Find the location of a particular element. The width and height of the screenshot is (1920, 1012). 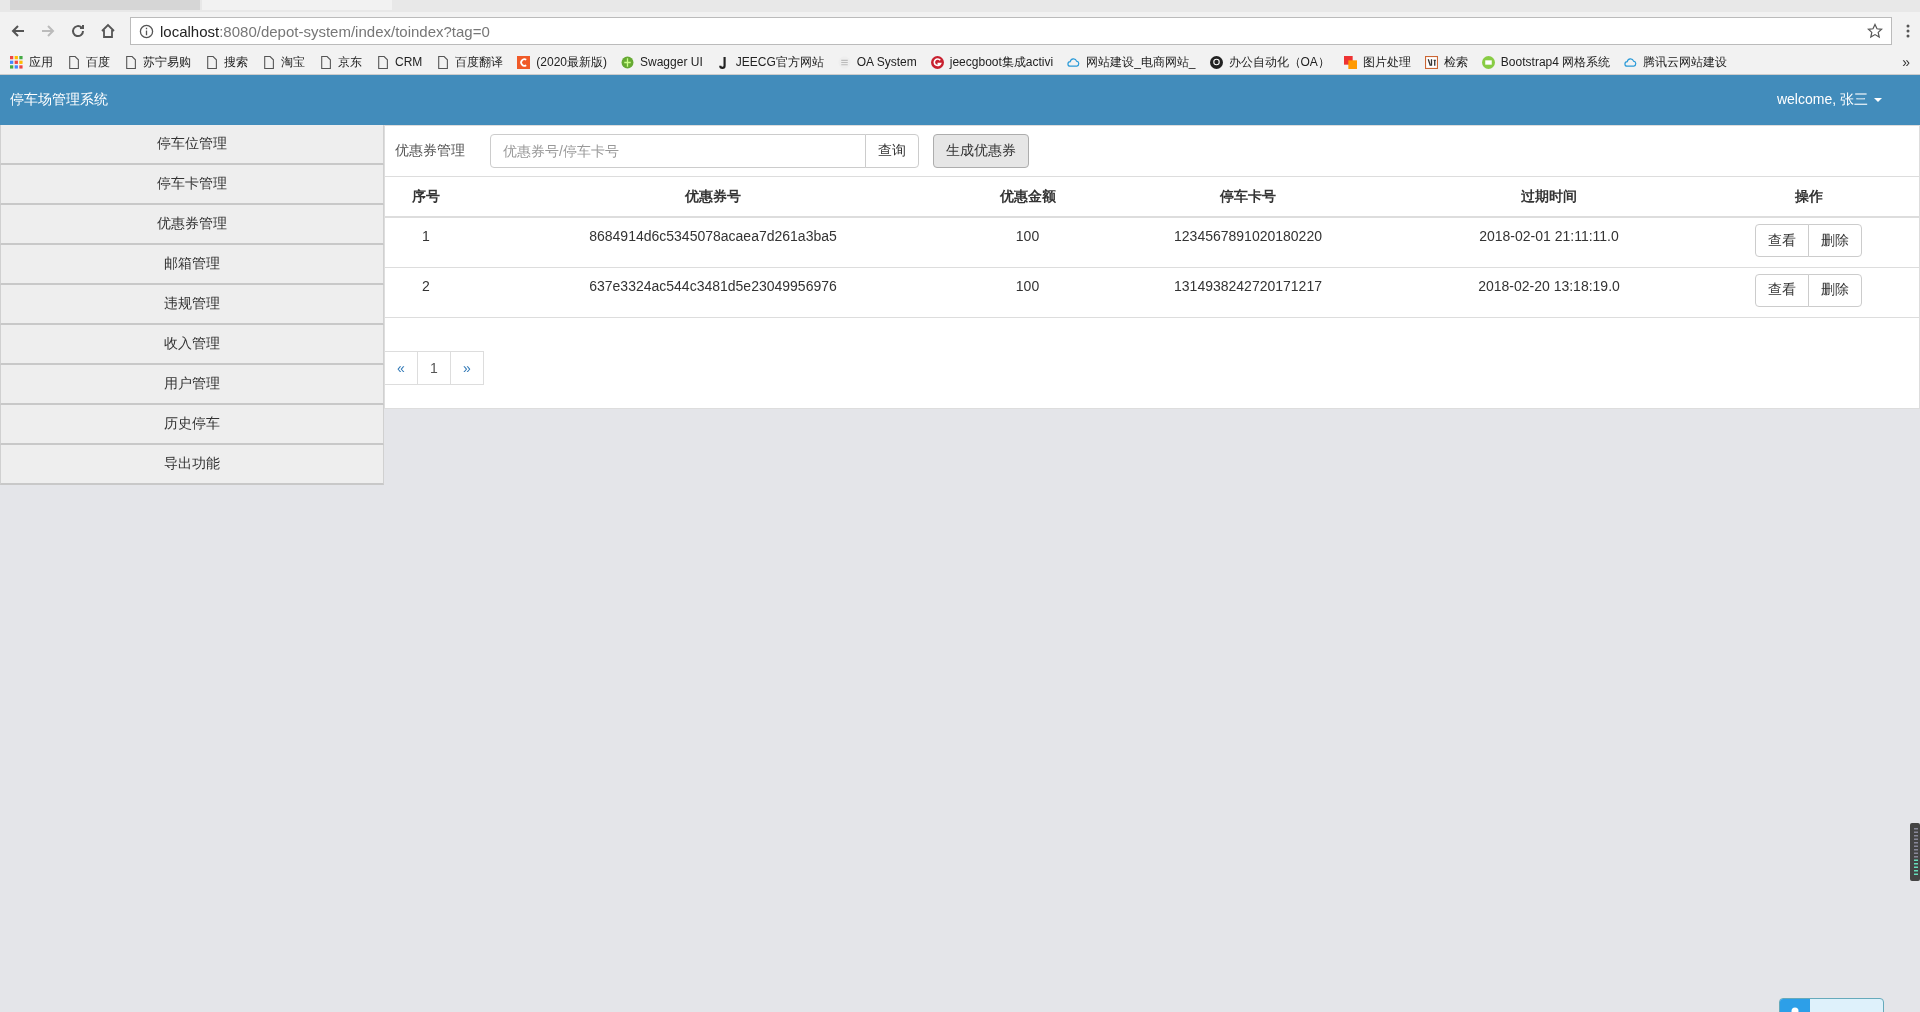

table-cell: 1 is located at coordinates (426, 242).